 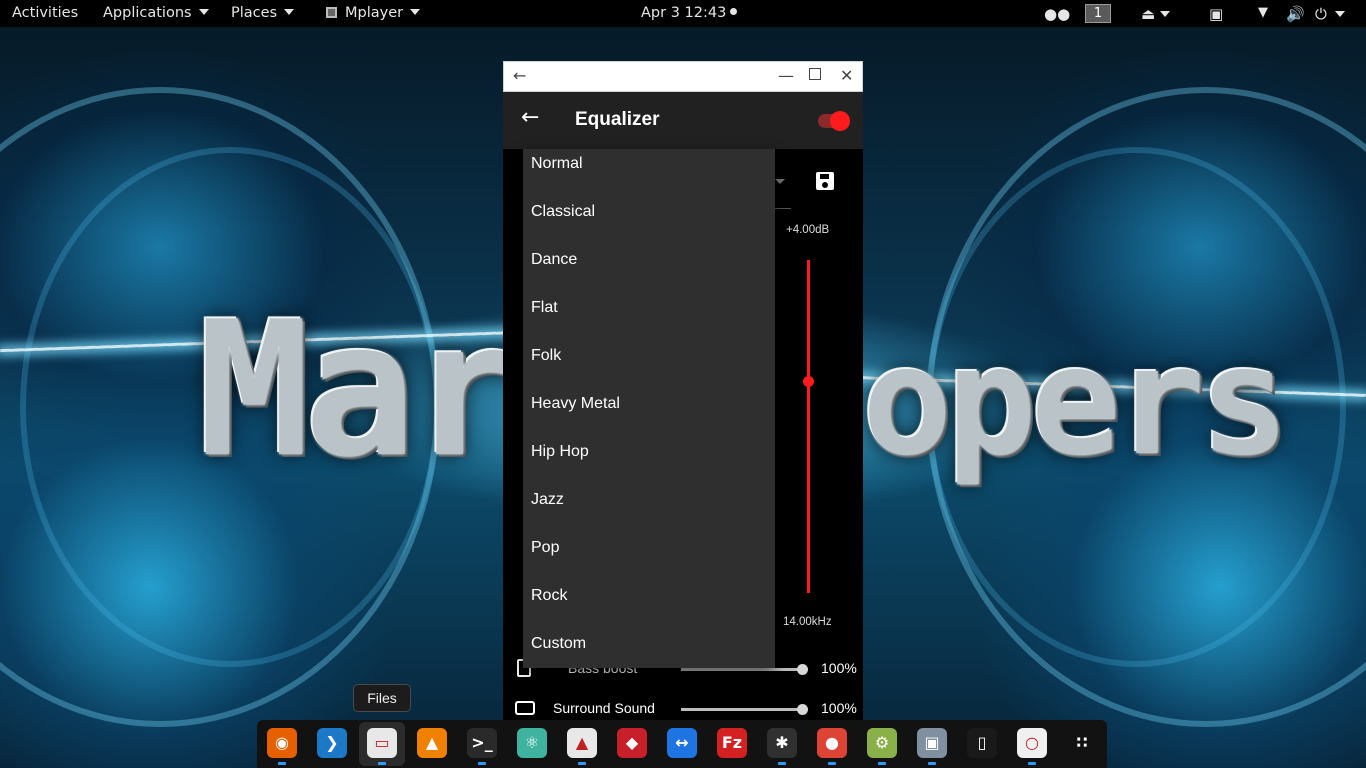 I want to click on volume-icon: 🔊, so click(x=1295, y=14).